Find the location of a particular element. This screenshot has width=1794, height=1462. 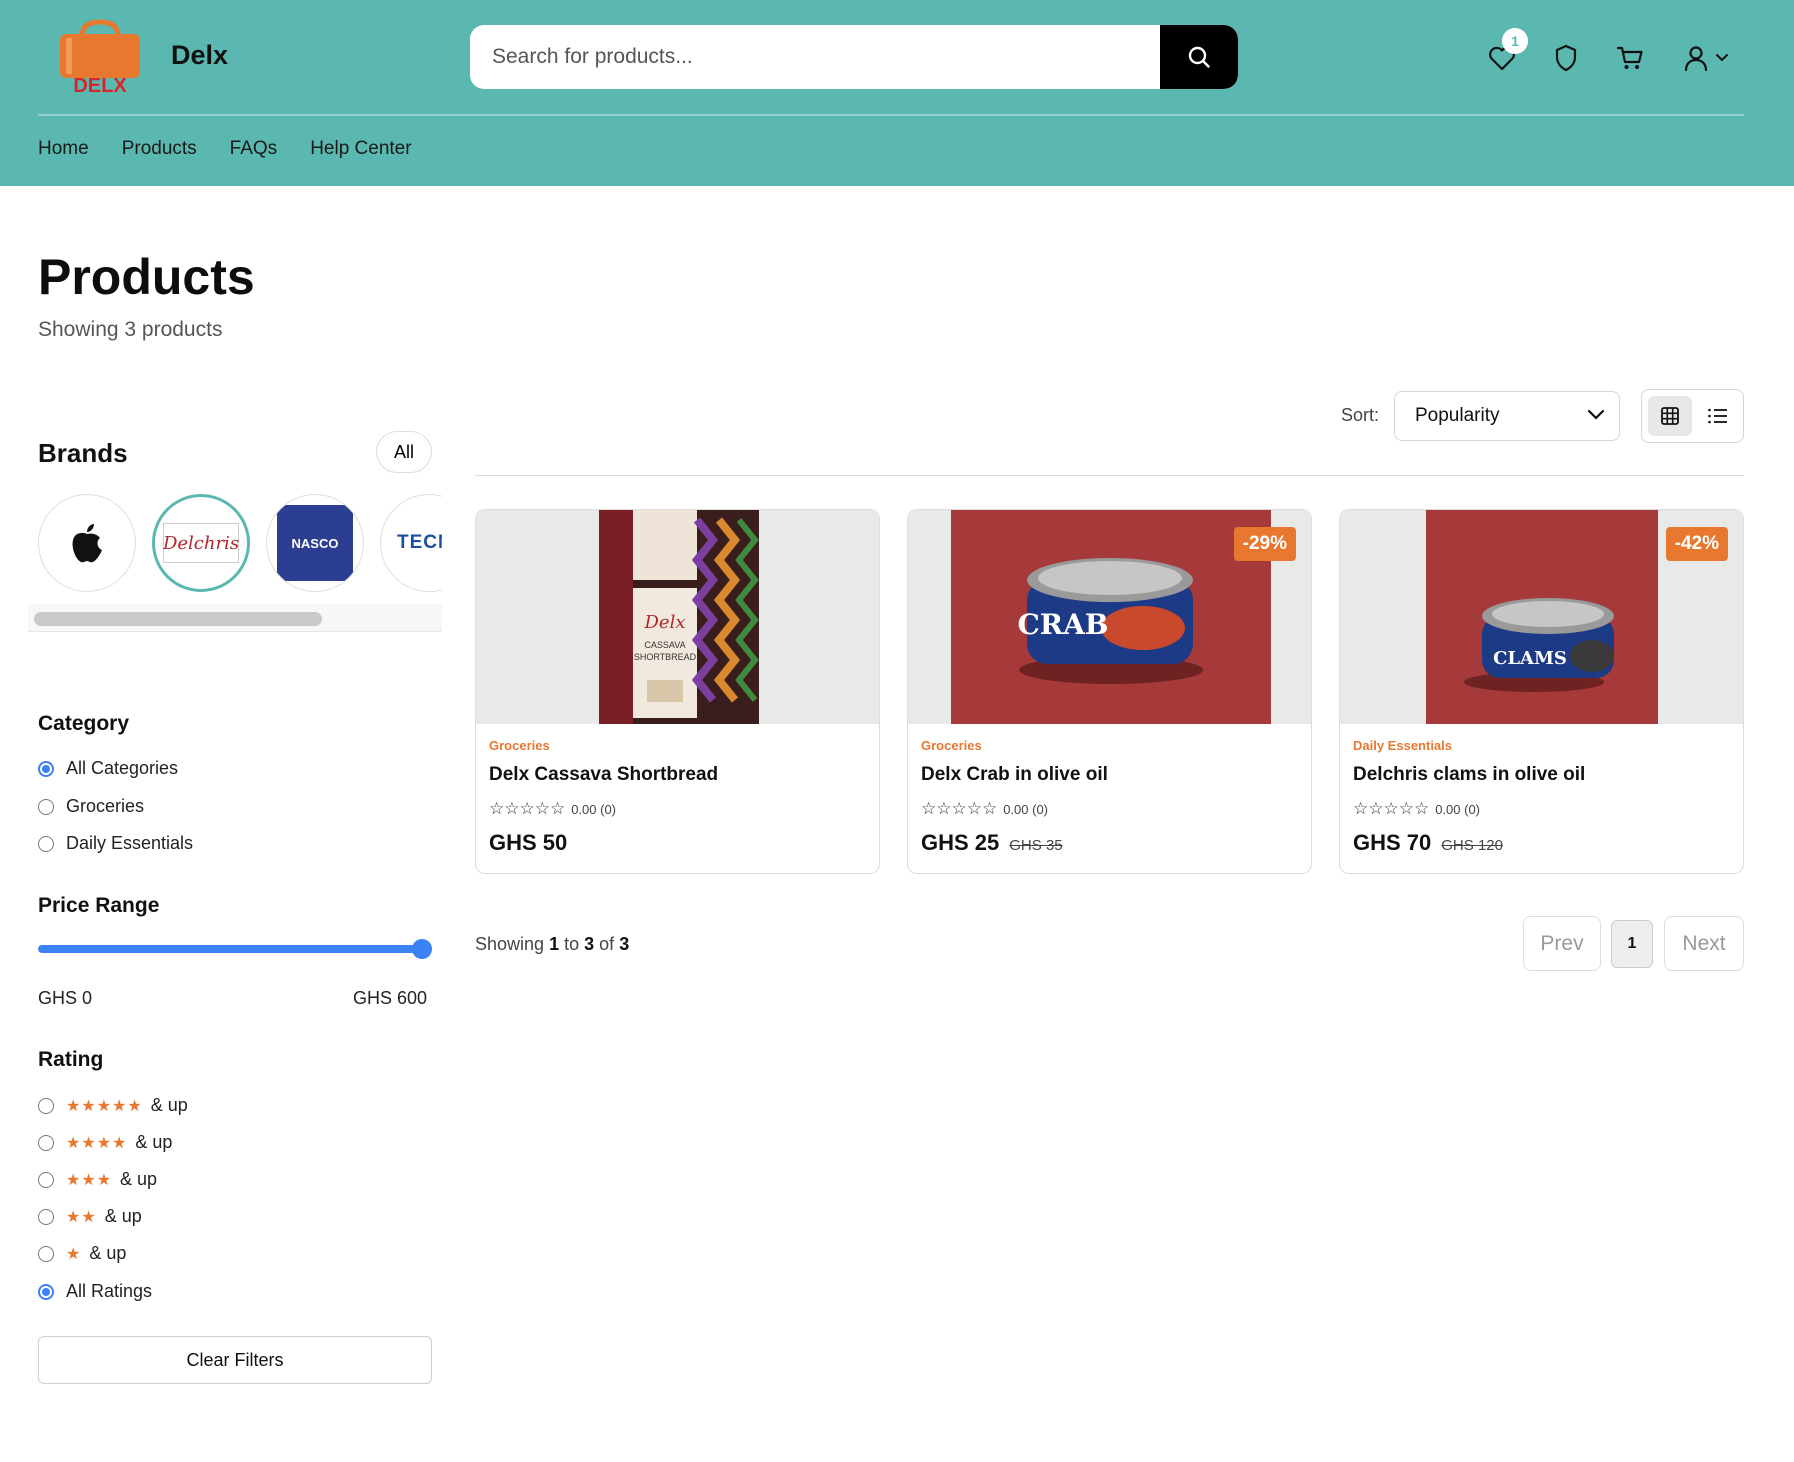

delx-logo: DELX is located at coordinates (100, 57).